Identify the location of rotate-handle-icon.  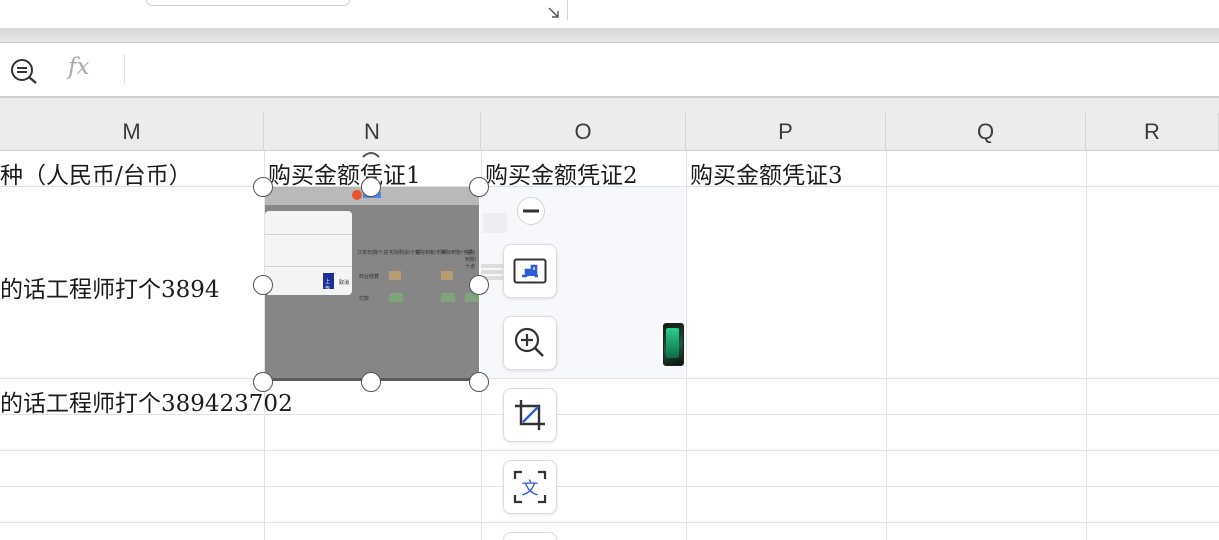
(371, 154).